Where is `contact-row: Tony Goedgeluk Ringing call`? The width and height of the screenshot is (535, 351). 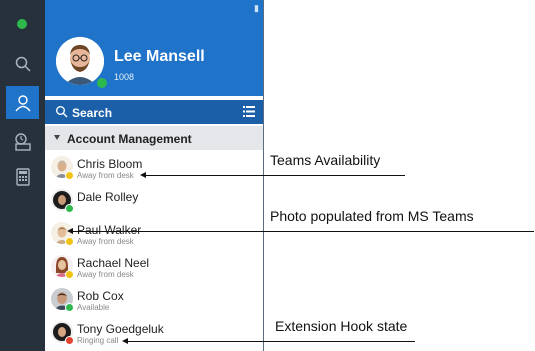
contact-row: Tony Goedgeluk Ringing call is located at coordinates (154, 333).